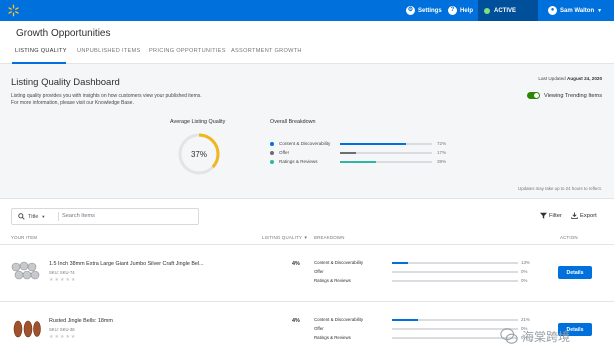  What do you see at coordinates (508, 10) in the screenshot?
I see `active-status: ACTIVE` at bounding box center [508, 10].